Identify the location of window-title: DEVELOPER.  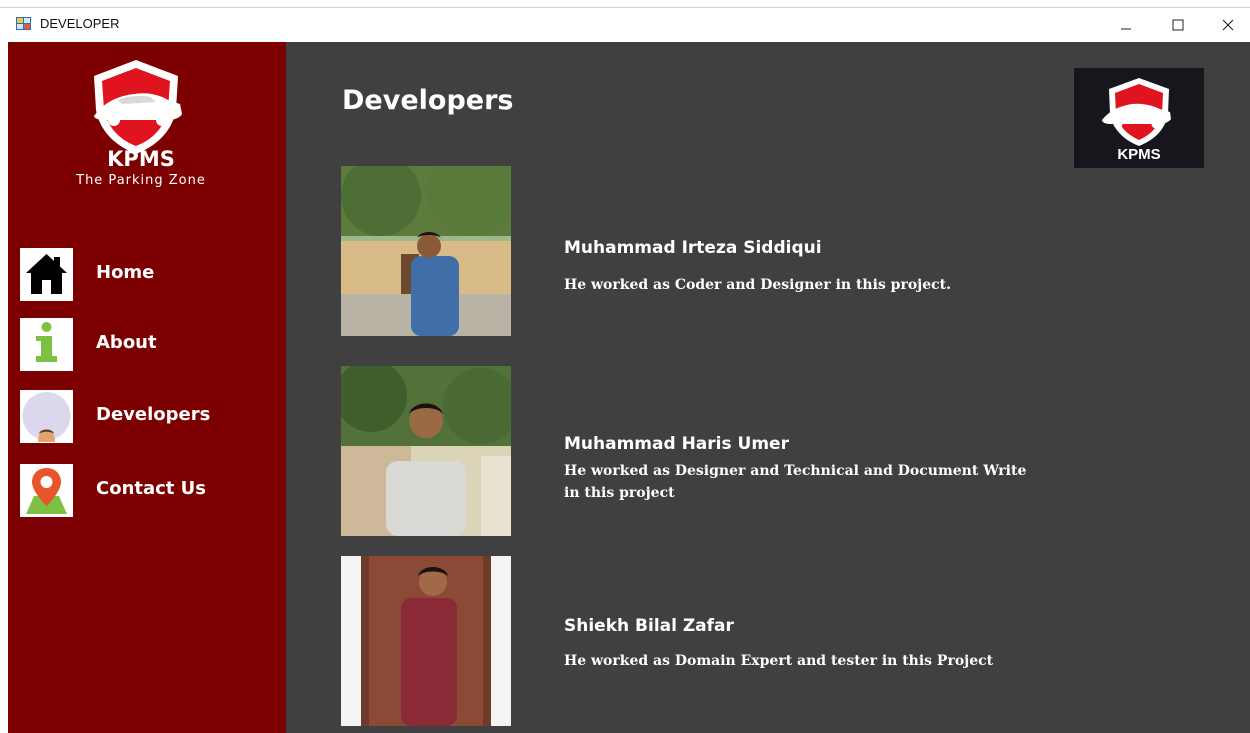
(80, 23).